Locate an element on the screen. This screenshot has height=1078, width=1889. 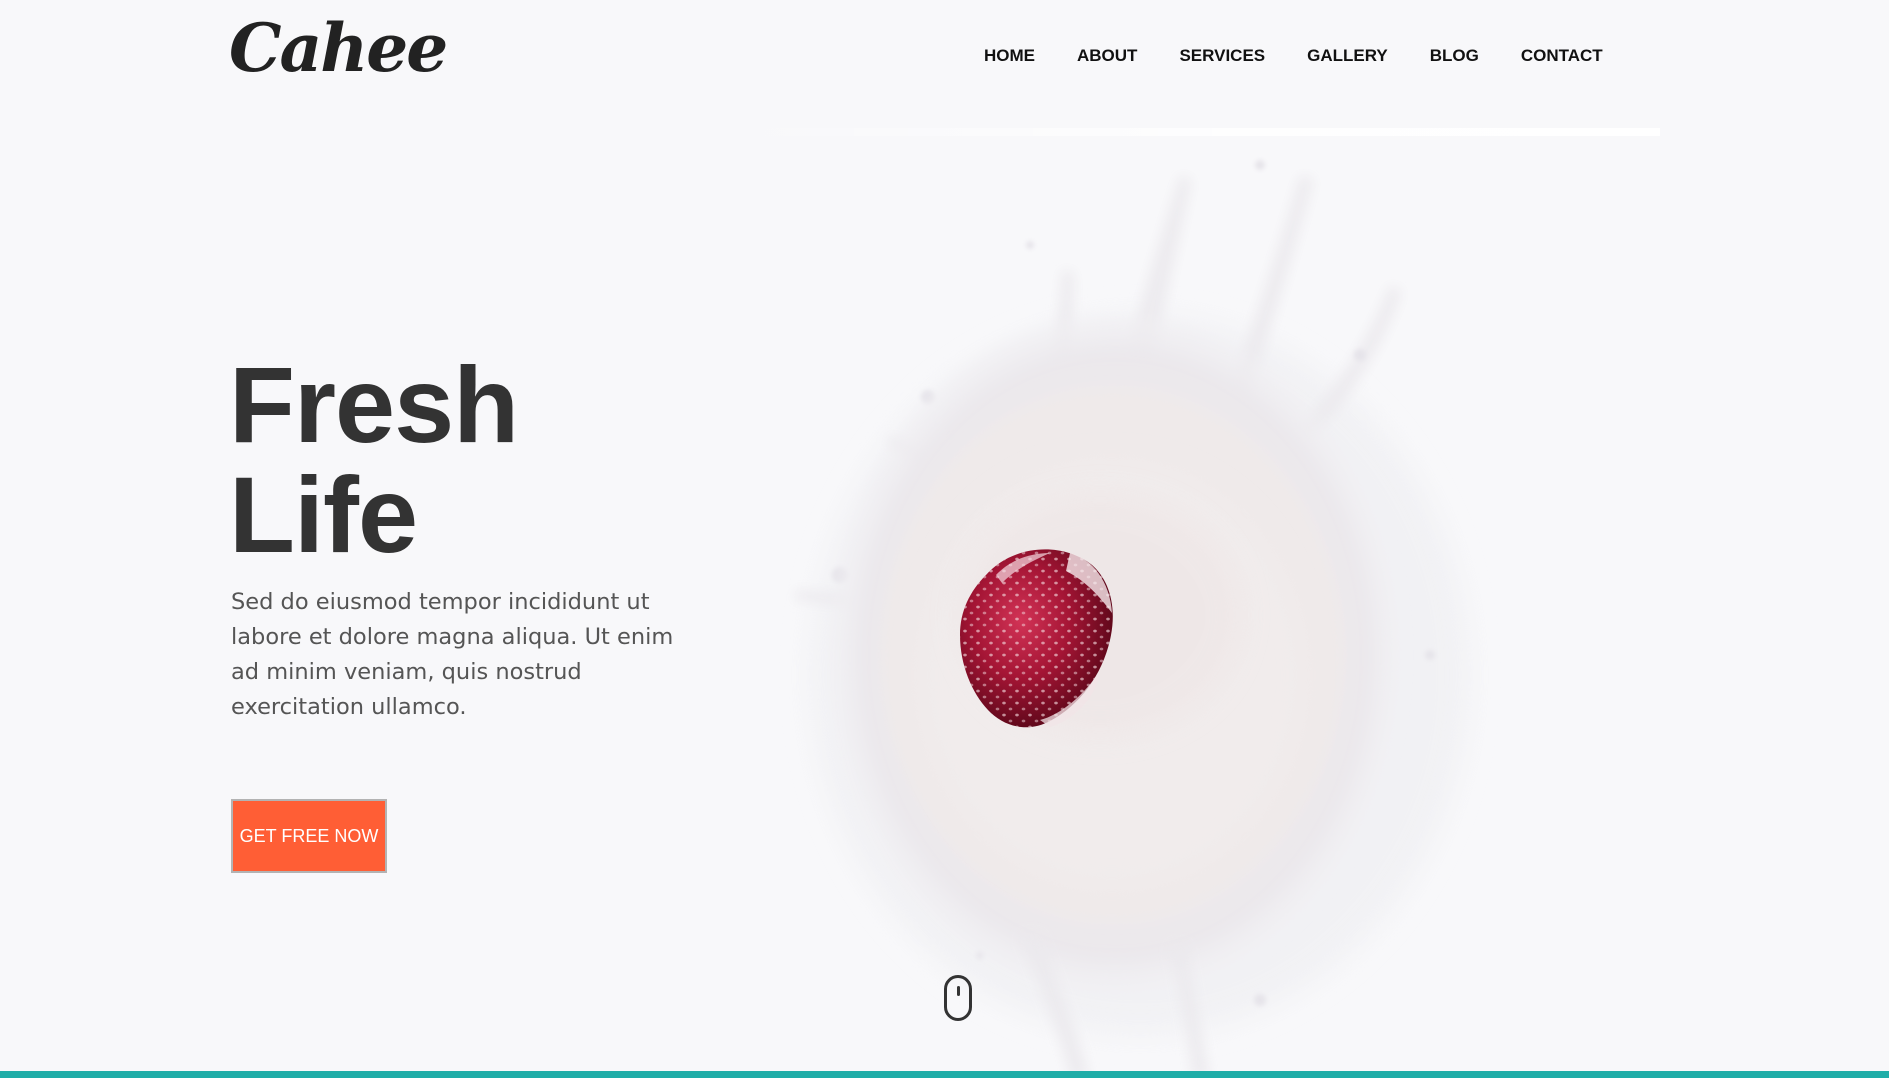
nav-item-gallery: GALLERY is located at coordinates (1347, 56).